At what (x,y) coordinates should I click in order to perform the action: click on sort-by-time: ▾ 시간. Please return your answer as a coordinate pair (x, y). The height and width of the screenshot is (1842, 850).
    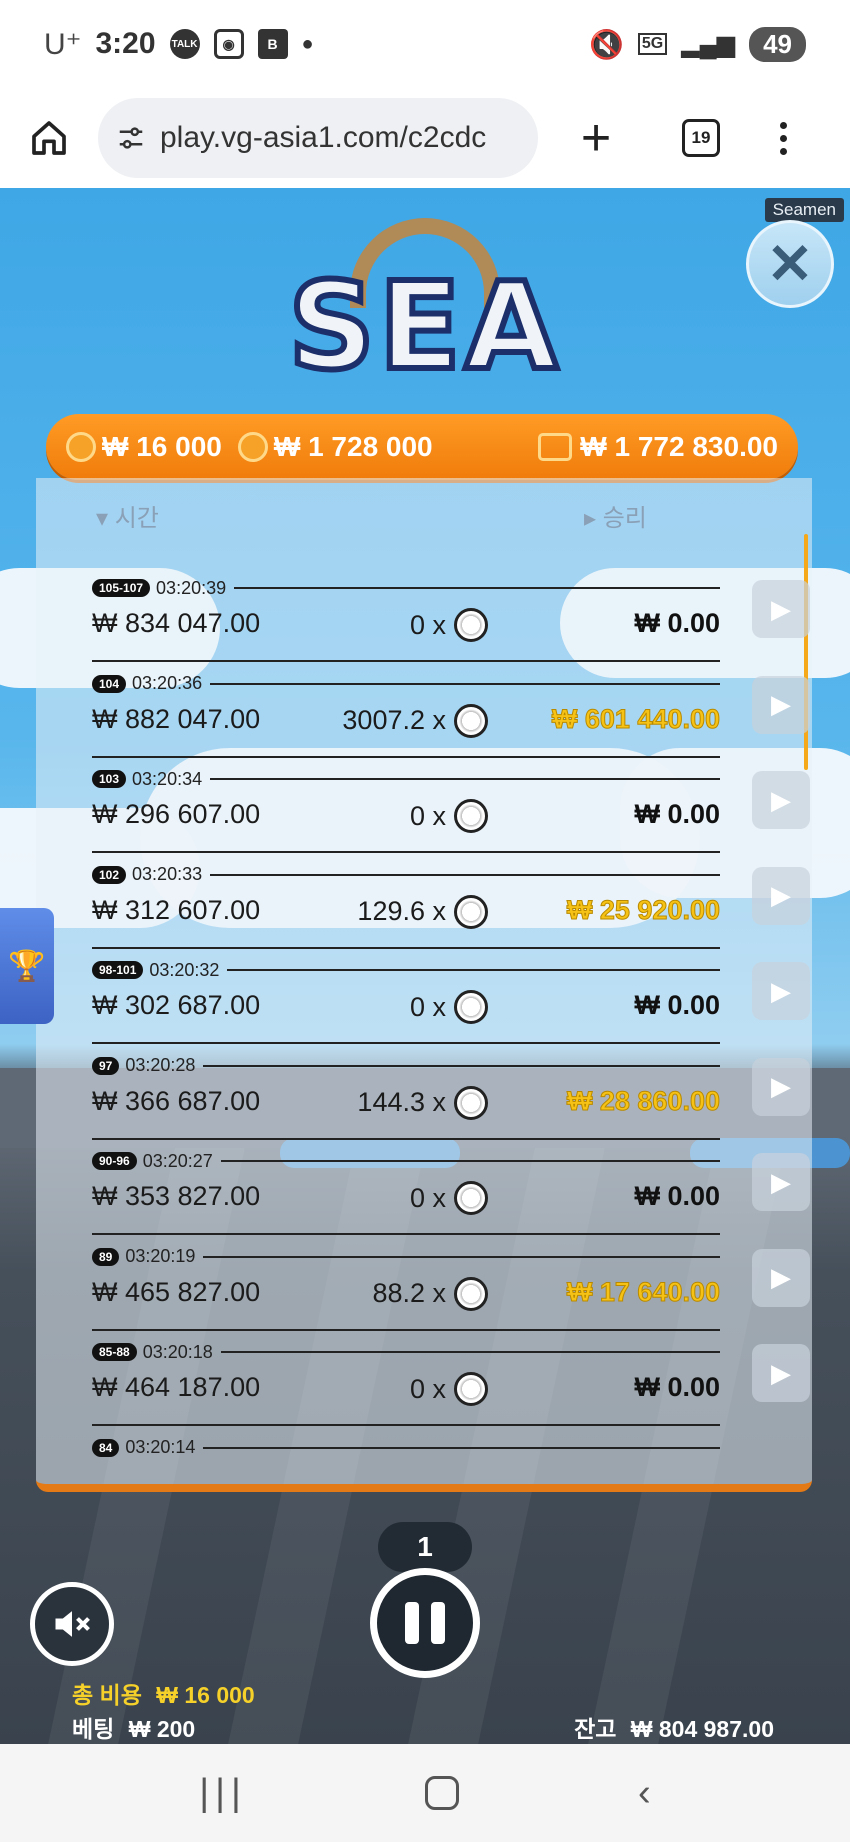
    Looking at the image, I should click on (127, 515).